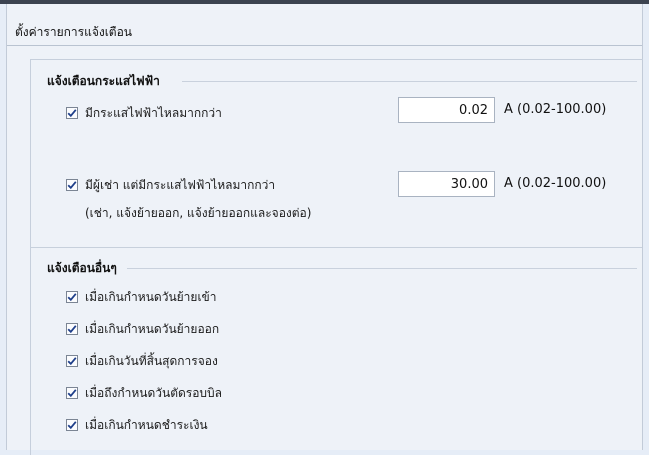 The width and height of the screenshot is (649, 455). I want to click on payment-overdue-checkbox, so click(72, 425).